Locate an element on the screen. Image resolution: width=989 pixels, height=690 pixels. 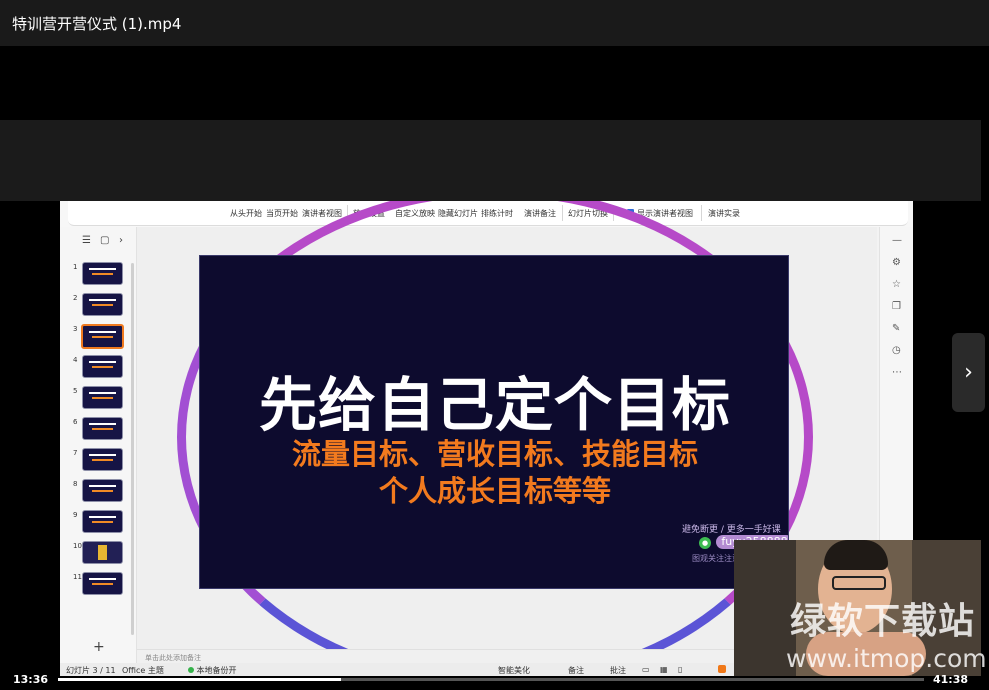
theme-label: Office 主题 is located at coordinates (143, 670).